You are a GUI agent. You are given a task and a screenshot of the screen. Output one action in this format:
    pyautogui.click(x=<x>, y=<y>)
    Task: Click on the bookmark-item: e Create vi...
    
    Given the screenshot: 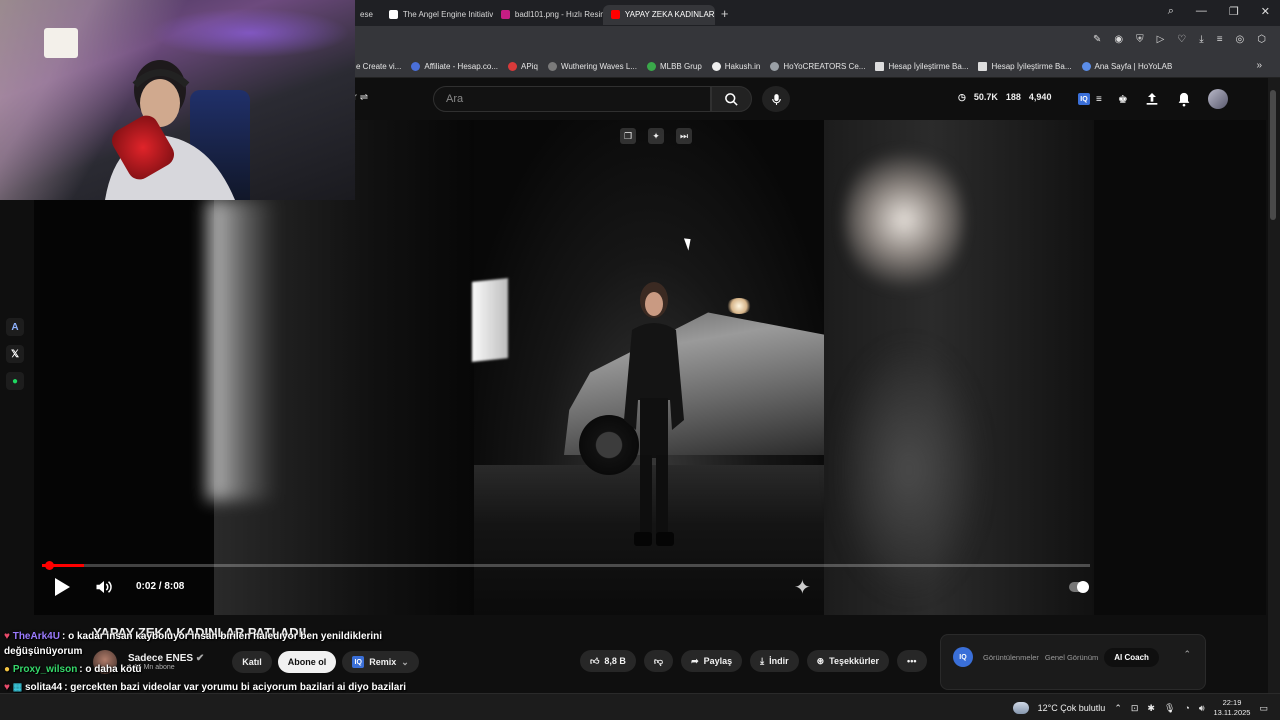 What is the action you would take?
    pyautogui.click(x=378, y=66)
    